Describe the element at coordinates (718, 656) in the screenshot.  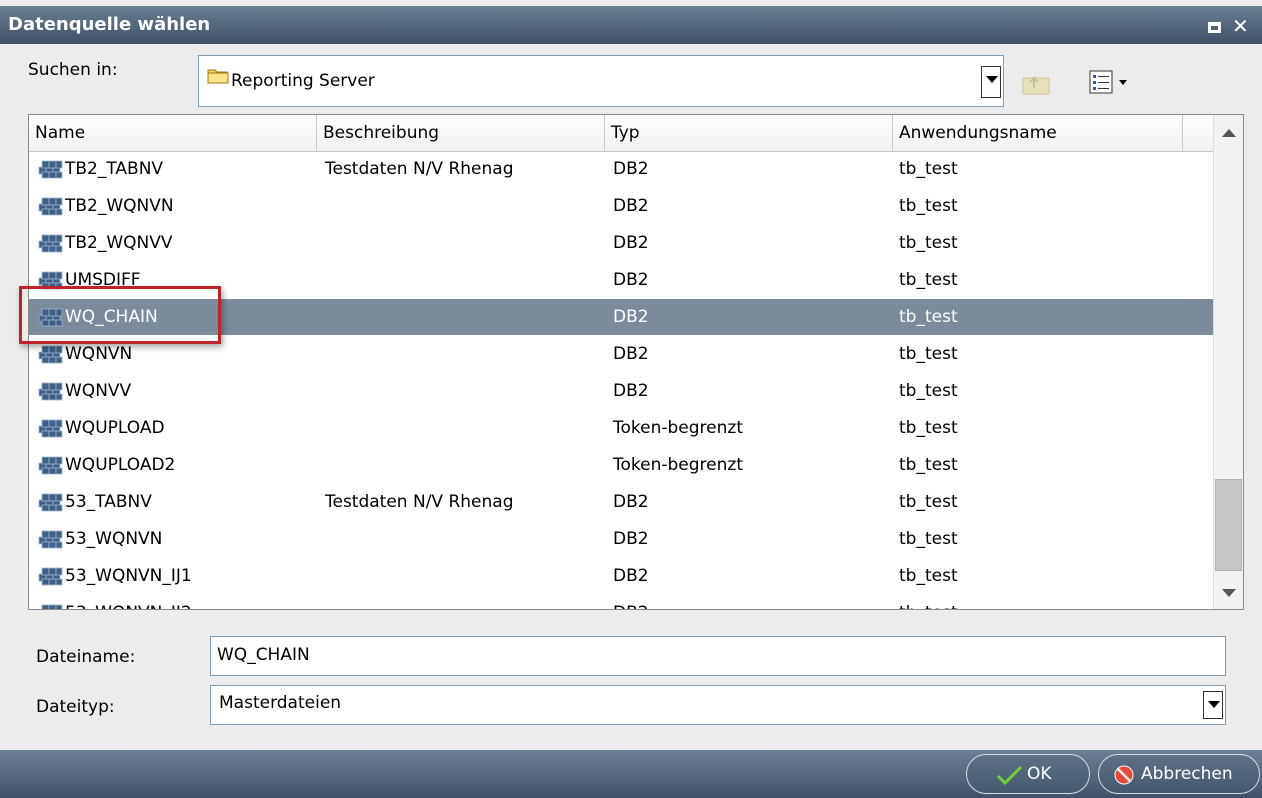
I see `filename-input: WQ_CHAIN` at that location.